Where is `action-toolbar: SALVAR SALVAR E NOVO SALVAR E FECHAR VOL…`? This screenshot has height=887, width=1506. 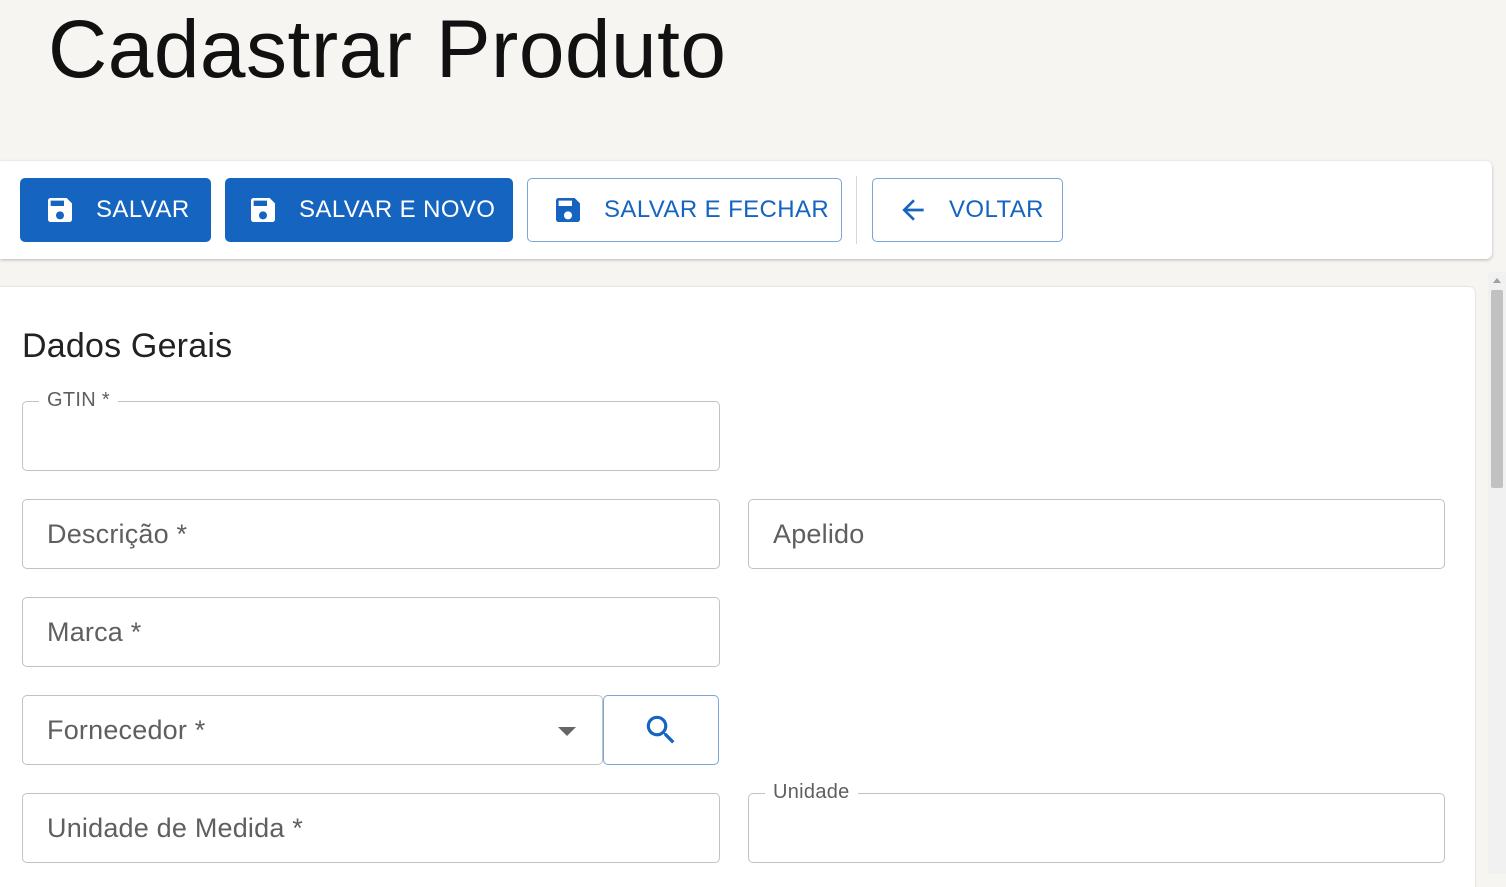
action-toolbar: SALVAR SALVAR E NOVO SALVAR E FECHAR VOL… is located at coordinates (746, 210).